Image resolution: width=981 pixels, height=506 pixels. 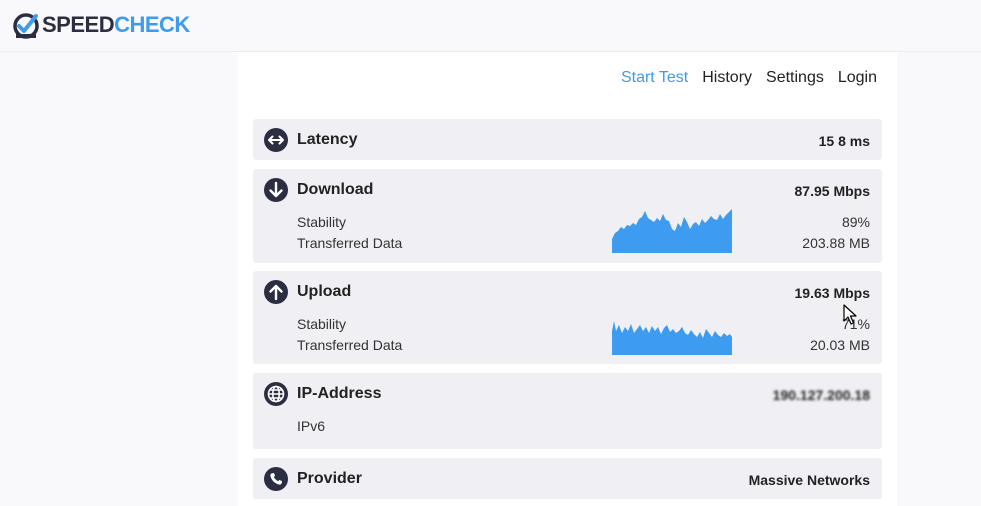 I want to click on download-speed-graph, so click(x=672, y=231).